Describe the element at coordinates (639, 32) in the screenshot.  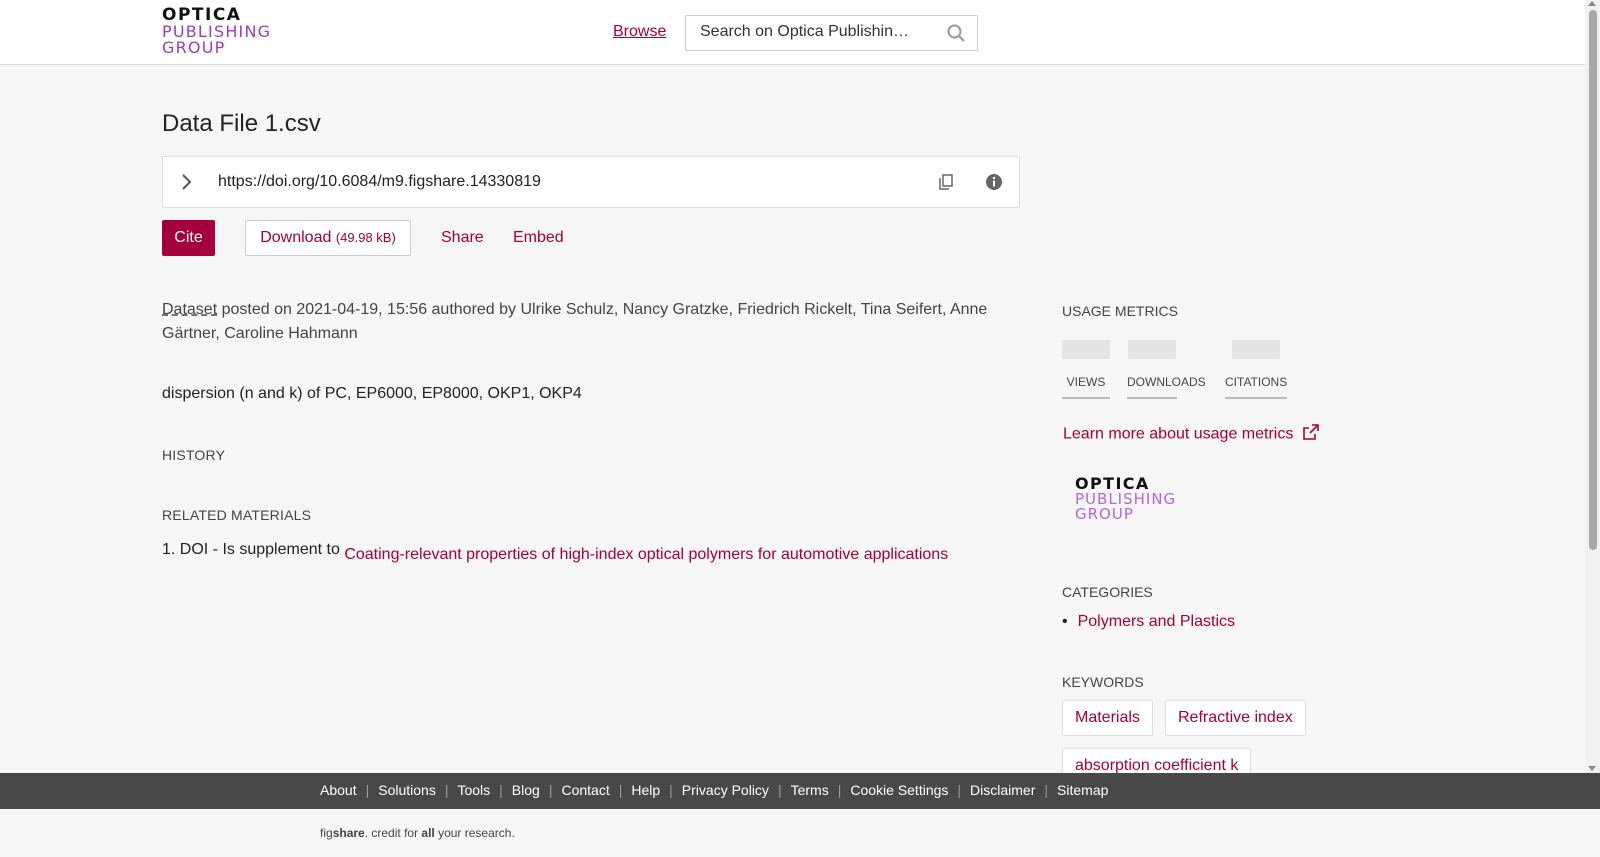
I see `browse-link: Browse` at that location.